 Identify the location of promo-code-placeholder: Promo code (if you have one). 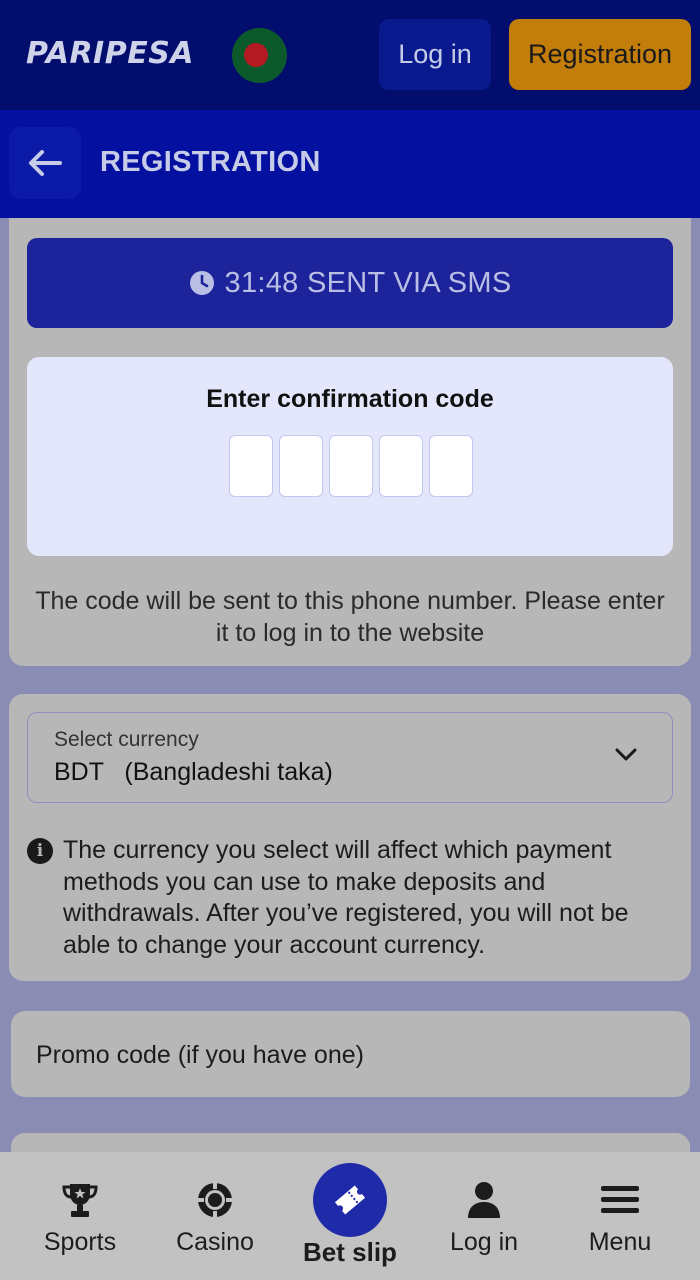
(200, 1055).